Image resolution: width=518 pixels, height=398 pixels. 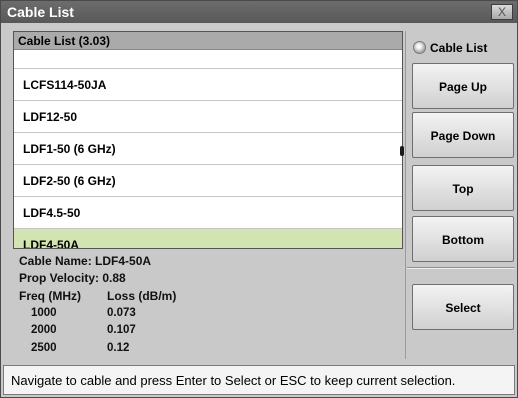 What do you see at coordinates (208, 117) in the screenshot?
I see `list-item: LDF12-50` at bounding box center [208, 117].